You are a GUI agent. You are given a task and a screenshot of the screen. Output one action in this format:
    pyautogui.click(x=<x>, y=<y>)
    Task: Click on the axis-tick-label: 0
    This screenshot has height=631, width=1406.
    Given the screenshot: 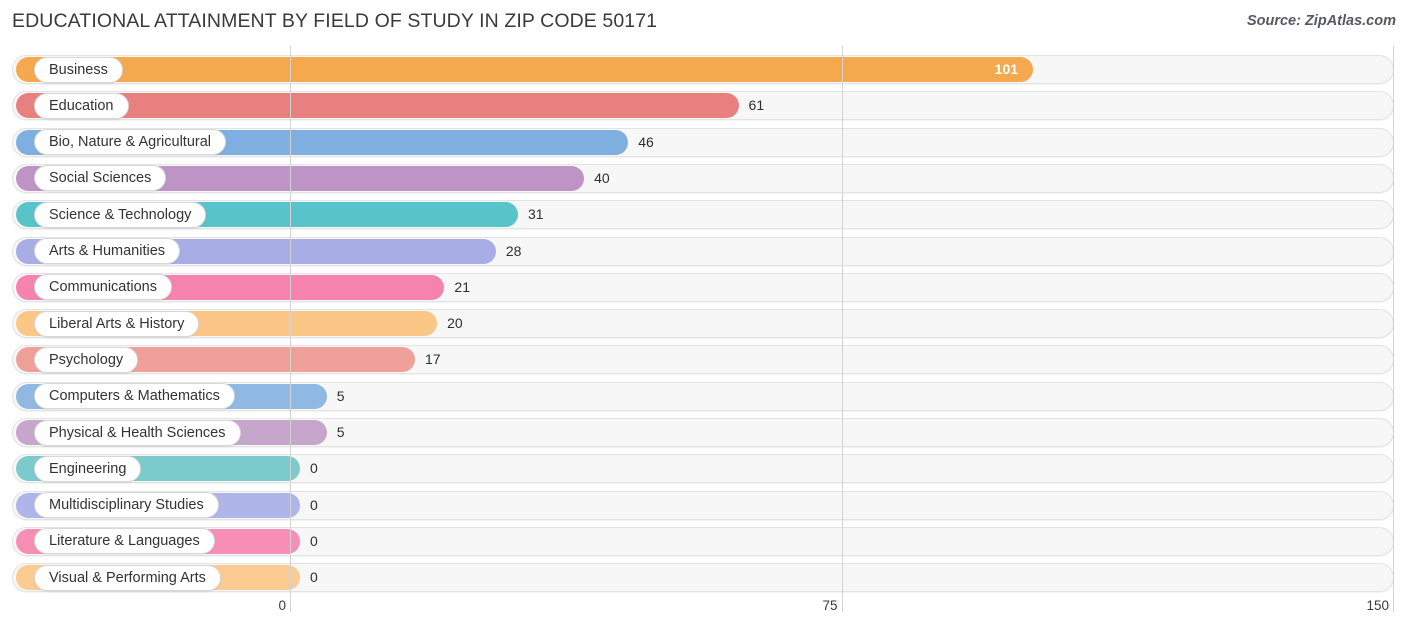 What is the action you would take?
    pyautogui.click(x=282, y=605)
    